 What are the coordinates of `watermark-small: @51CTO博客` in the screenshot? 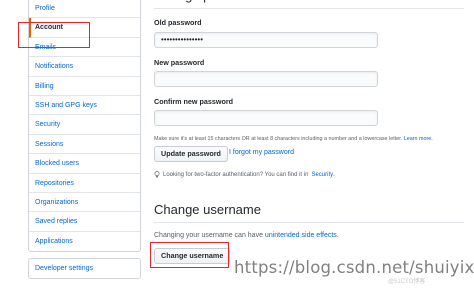 It's located at (407, 282).